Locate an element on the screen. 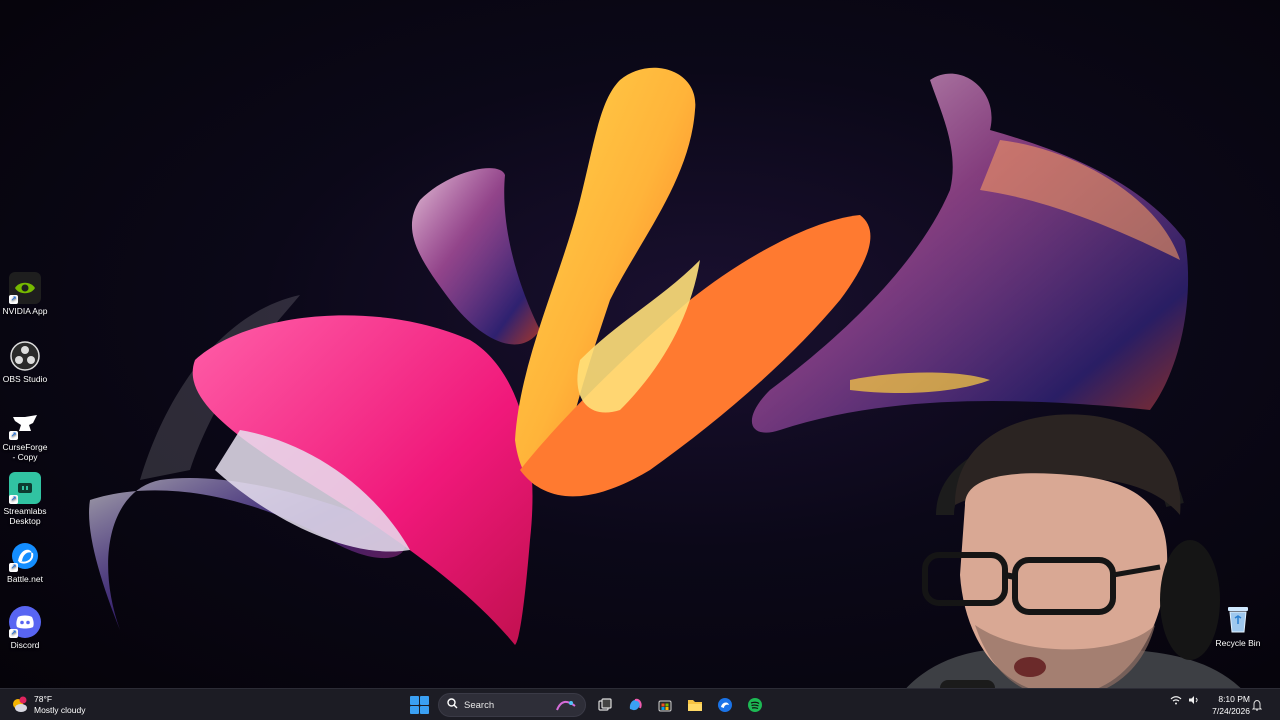 Image resolution: width=1280 pixels, height=720 pixels. copilot-icon is located at coordinates (635, 705).